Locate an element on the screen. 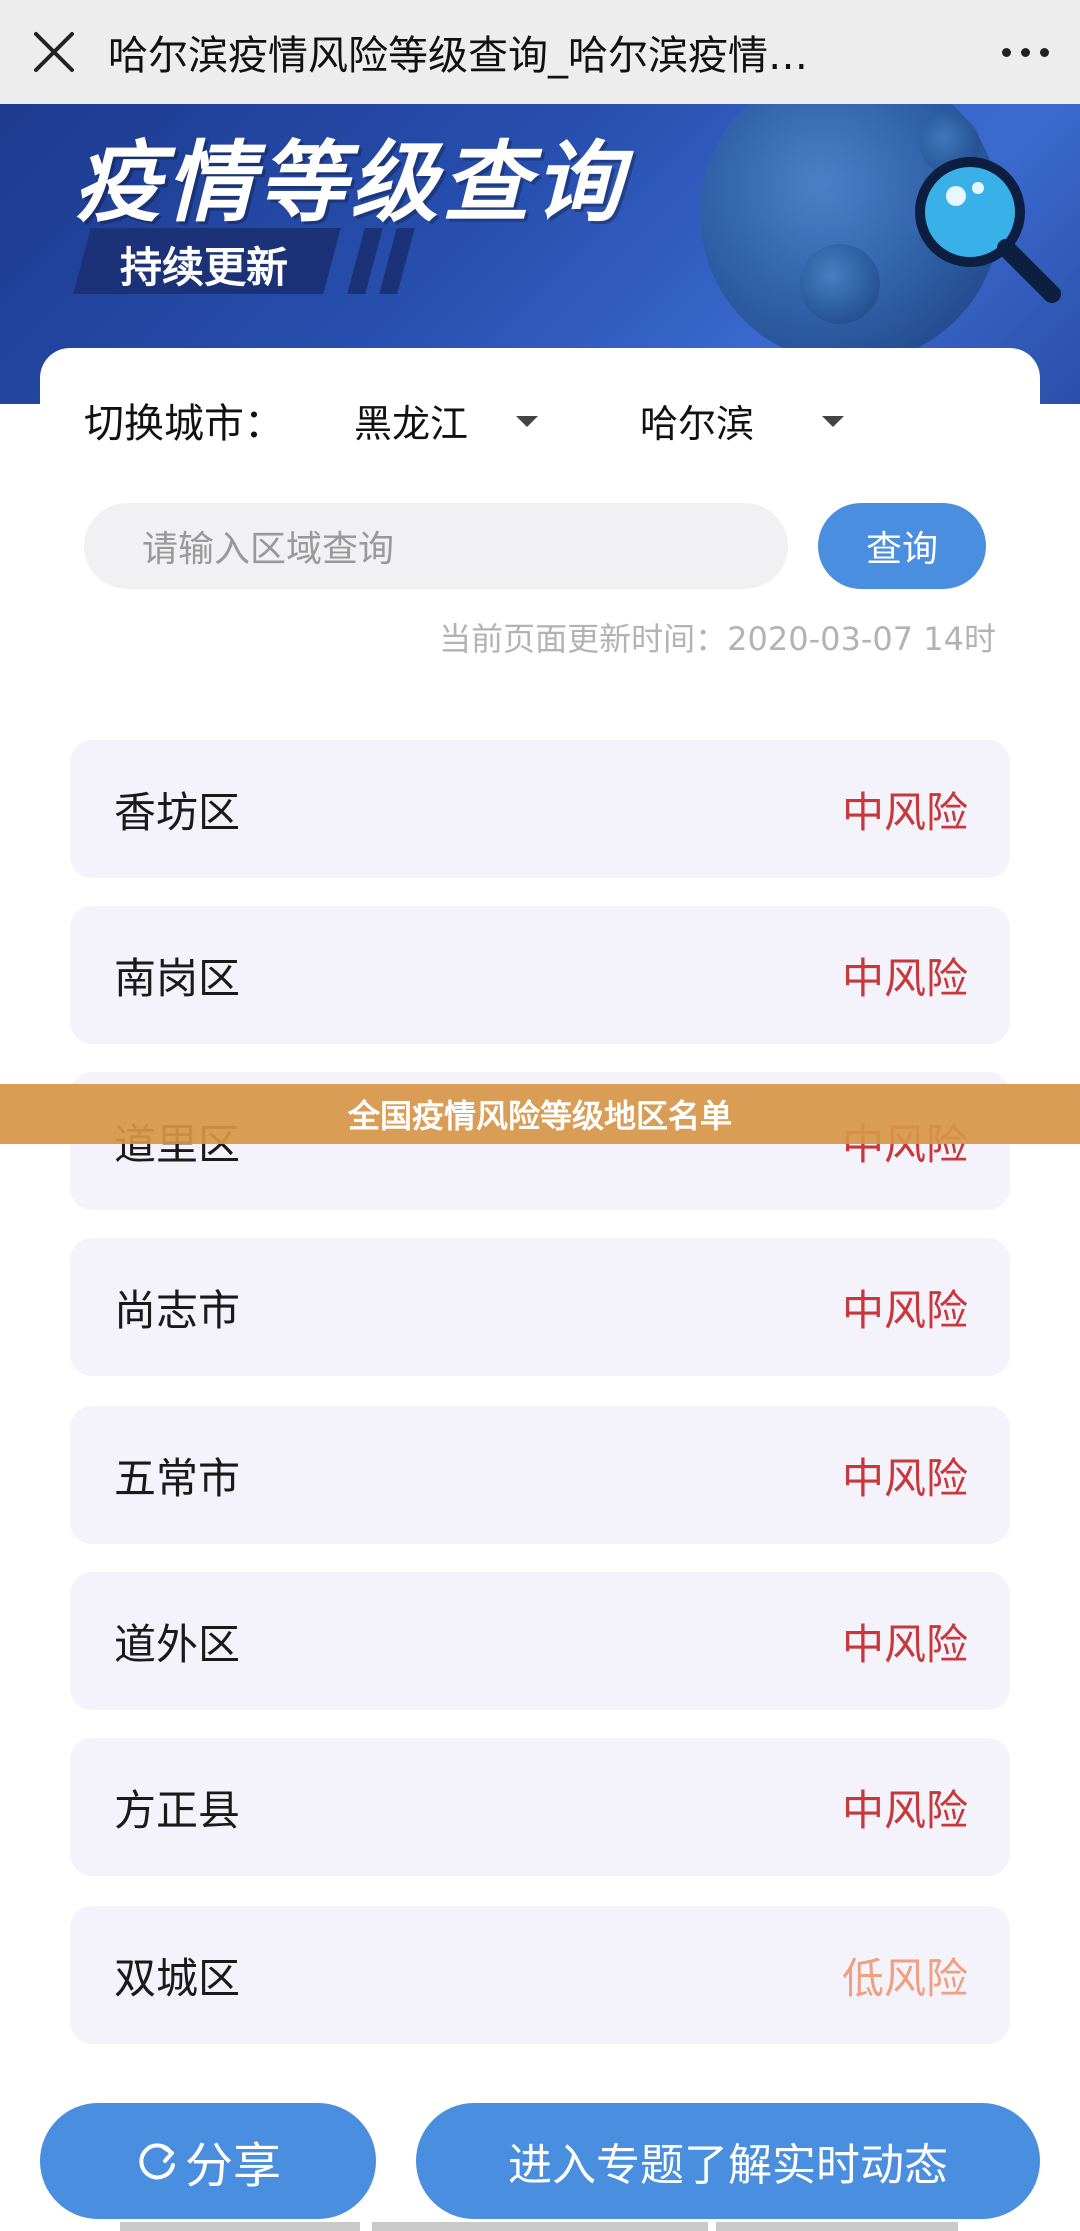 Image resolution: width=1080 pixels, height=2231 pixels. list-item: 尚志市 中风险 is located at coordinates (540, 1307).